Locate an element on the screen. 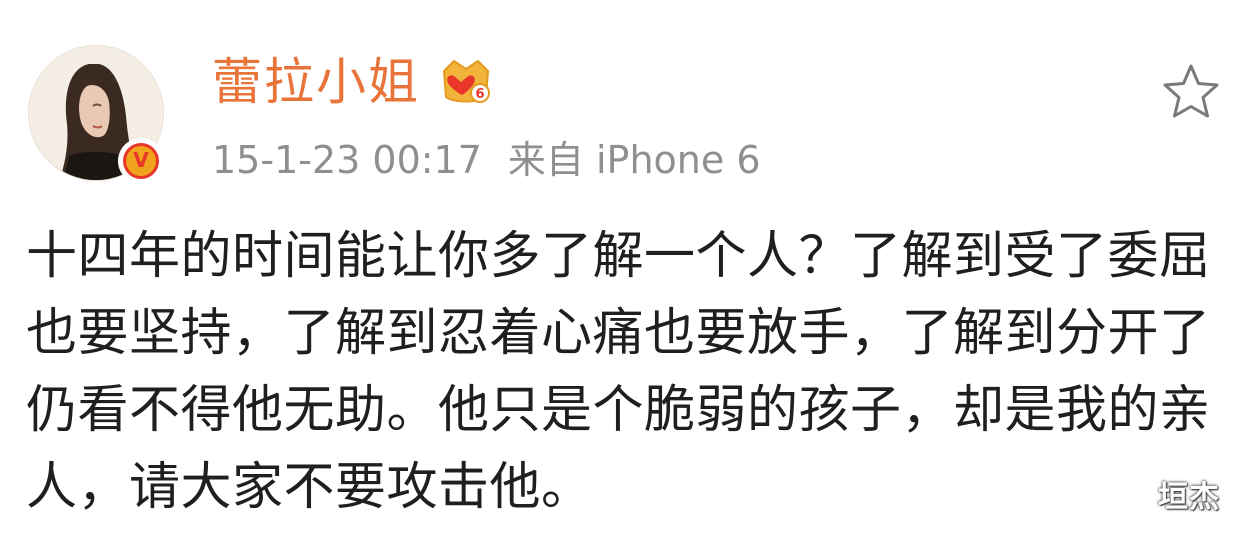  post-timestamp: 15-1-23 00:17 is located at coordinates (347, 160).